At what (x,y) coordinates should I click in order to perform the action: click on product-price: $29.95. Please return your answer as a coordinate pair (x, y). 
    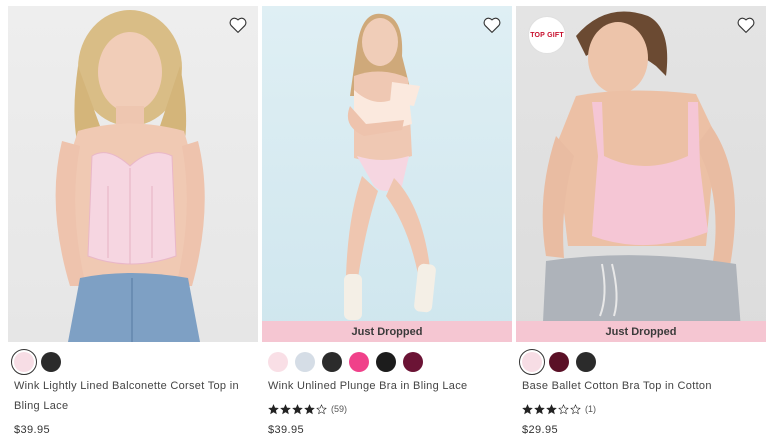
    Looking at the image, I should click on (540, 430).